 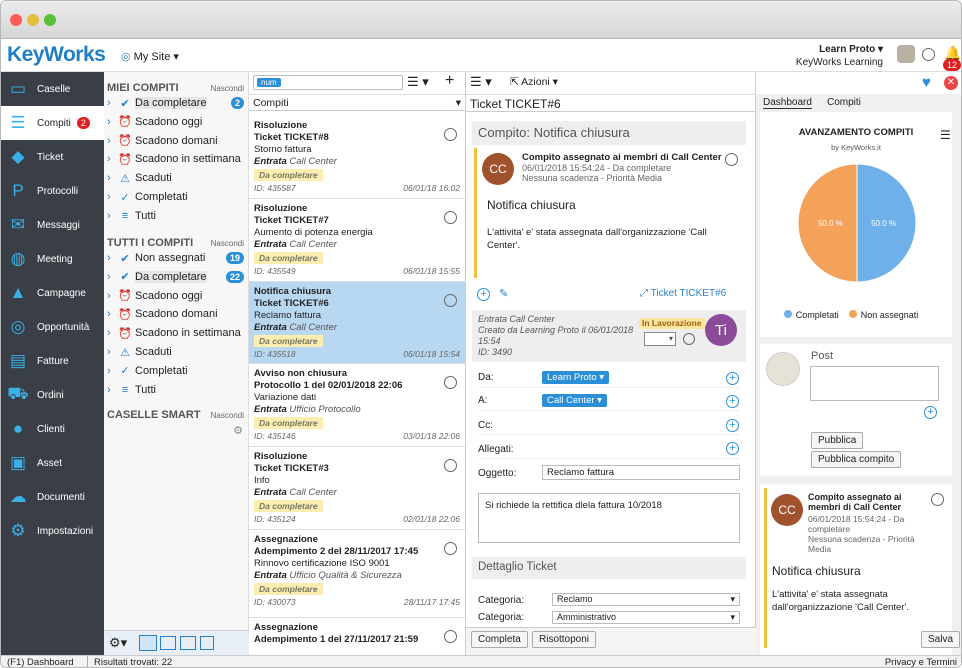 I want to click on site-selector: ◎ My Site ▾, so click(x=150, y=56).